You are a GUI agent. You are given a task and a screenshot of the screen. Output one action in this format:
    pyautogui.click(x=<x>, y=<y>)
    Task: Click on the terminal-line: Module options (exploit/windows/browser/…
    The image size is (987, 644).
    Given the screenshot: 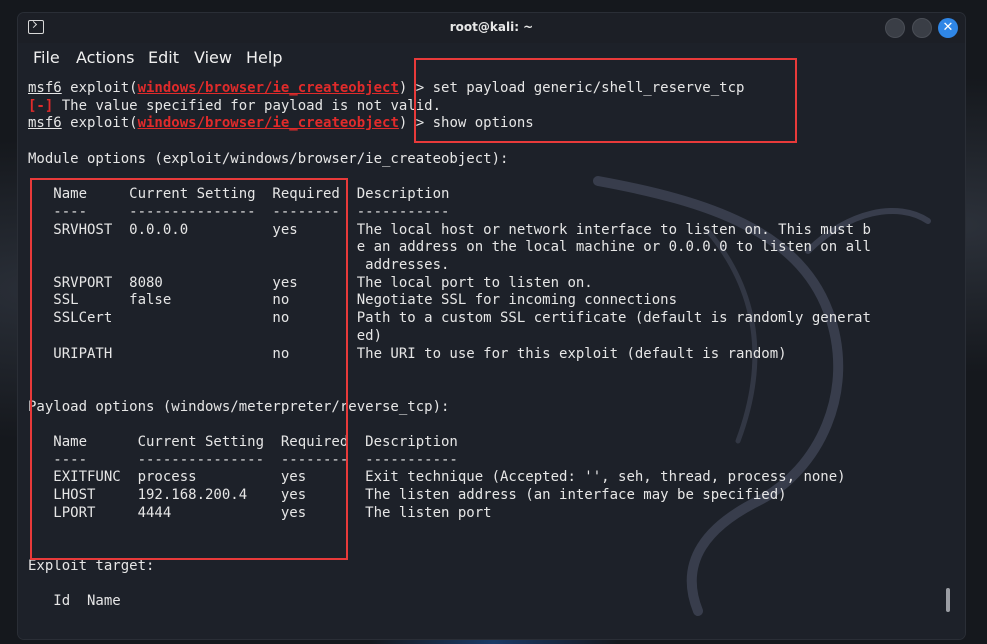 What is the action you would take?
    pyautogui.click(x=268, y=158)
    